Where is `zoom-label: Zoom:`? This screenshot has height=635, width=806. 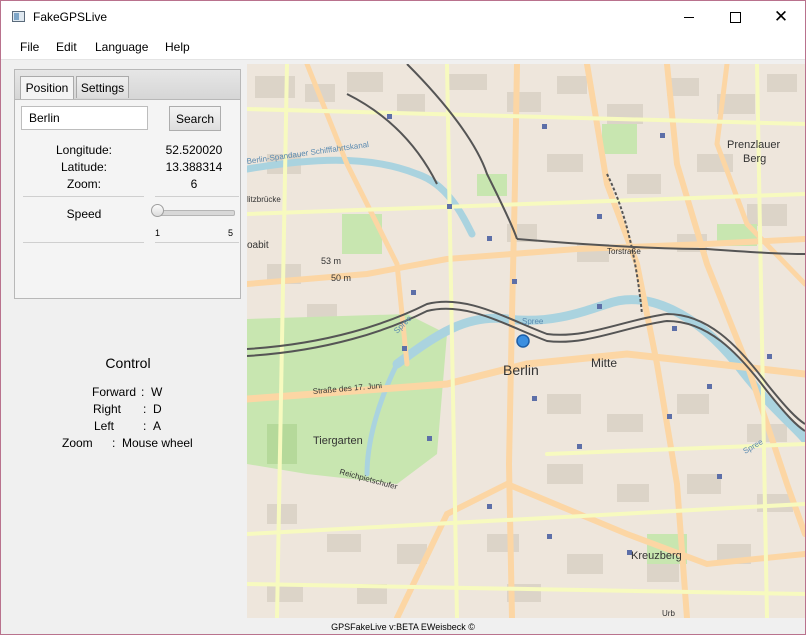 zoom-label: Zoom: is located at coordinates (83, 184).